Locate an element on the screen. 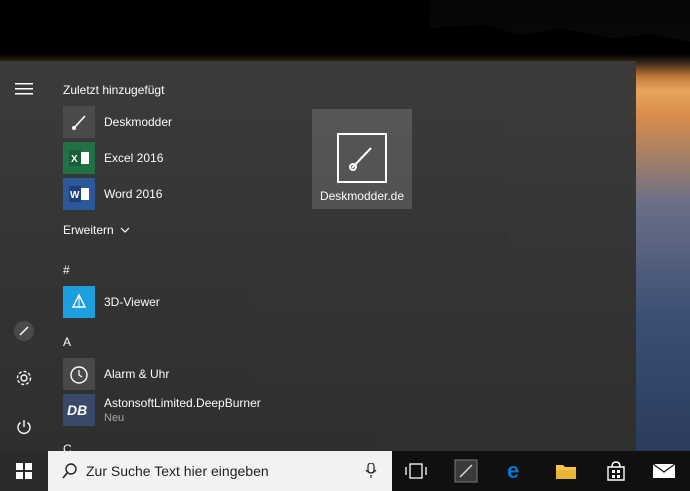  avatar-brush-icon is located at coordinates (24, 331).